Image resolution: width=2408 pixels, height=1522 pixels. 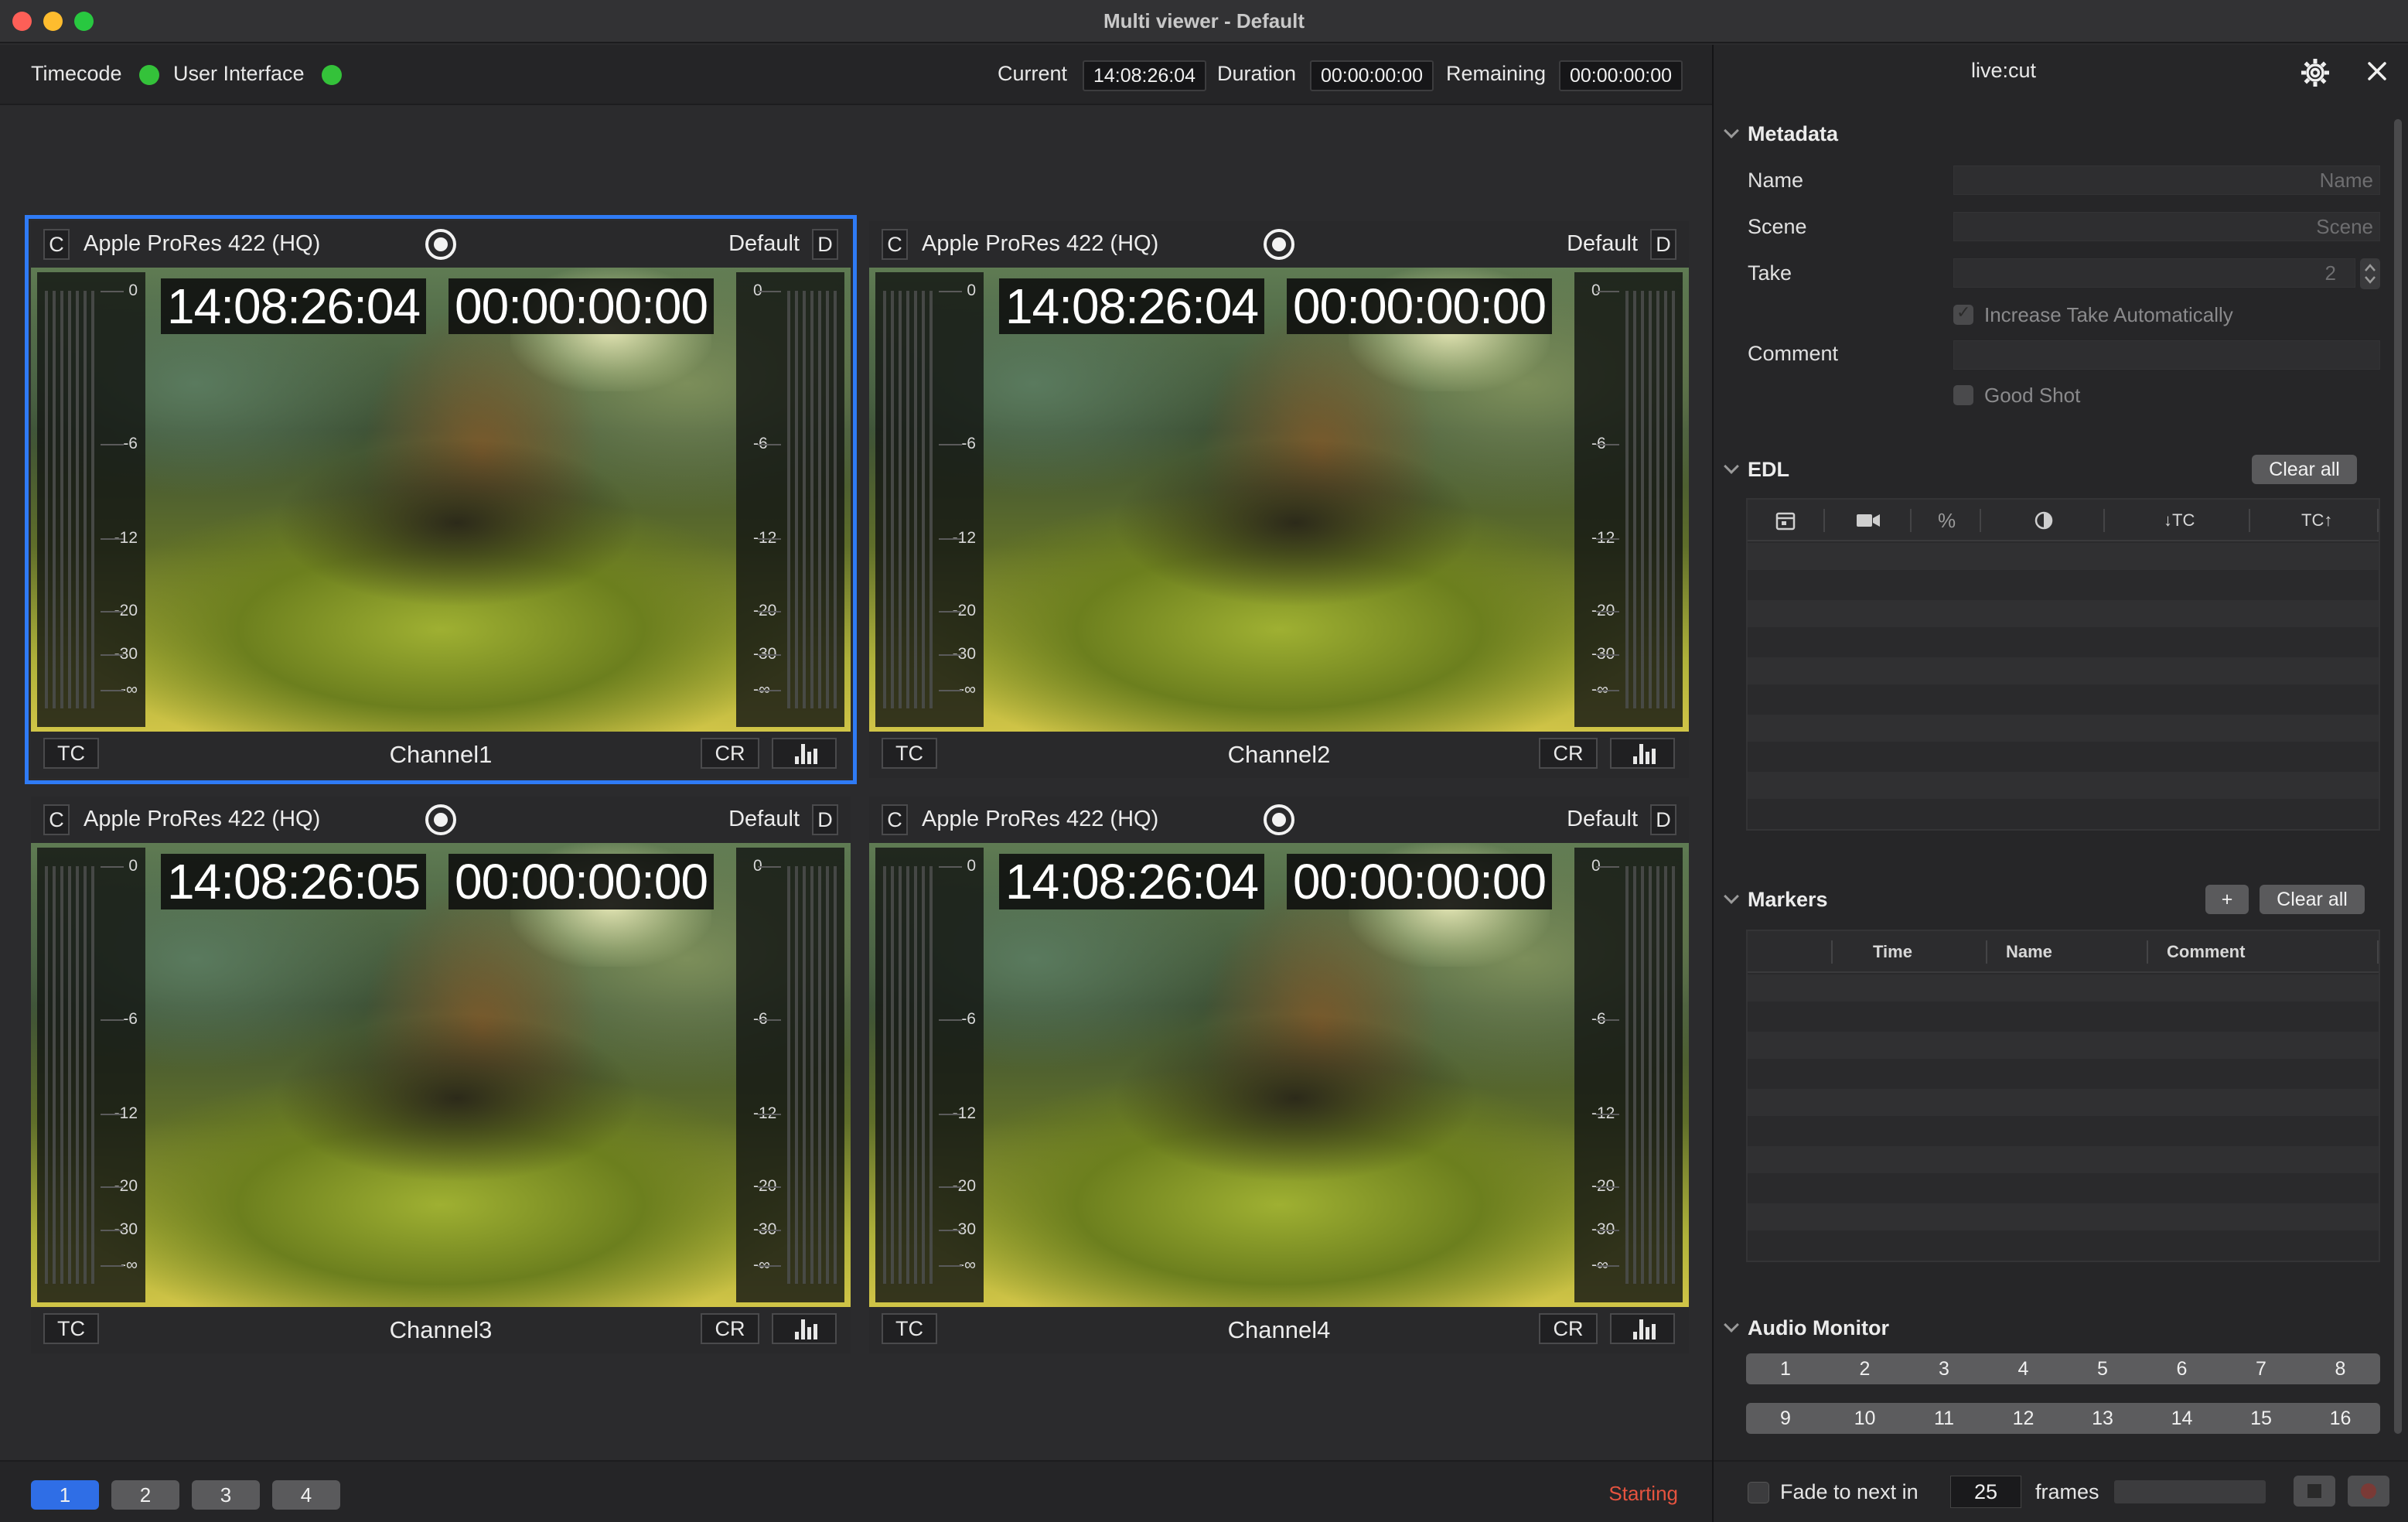 I want to click on audio-channel-button: 1, so click(x=1785, y=1368).